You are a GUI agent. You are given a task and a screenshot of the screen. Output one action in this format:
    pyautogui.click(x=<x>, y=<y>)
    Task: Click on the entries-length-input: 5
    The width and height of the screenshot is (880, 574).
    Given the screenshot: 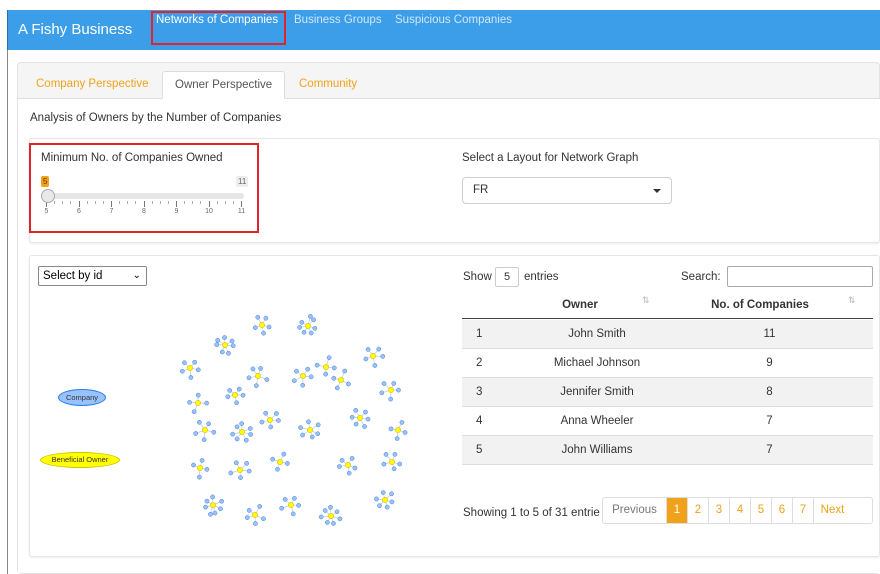 What is the action you would take?
    pyautogui.click(x=507, y=277)
    